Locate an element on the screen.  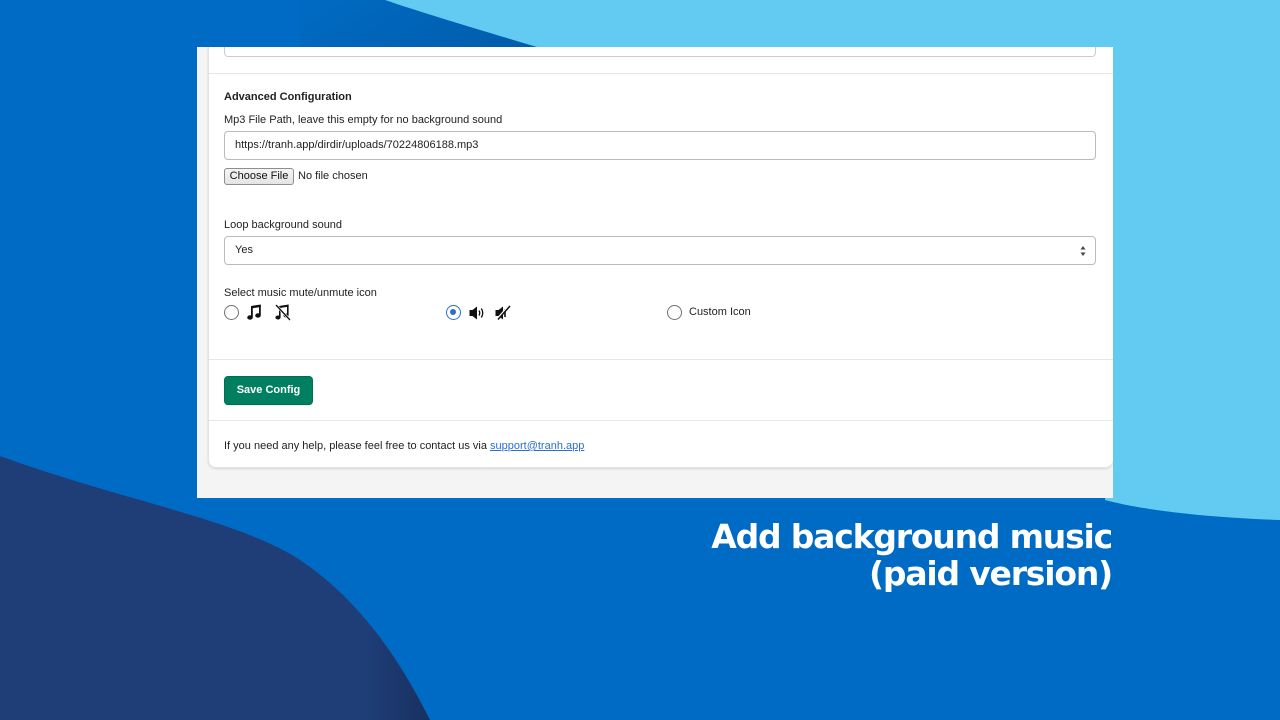
loop-select-value: Yes is located at coordinates (244, 250).